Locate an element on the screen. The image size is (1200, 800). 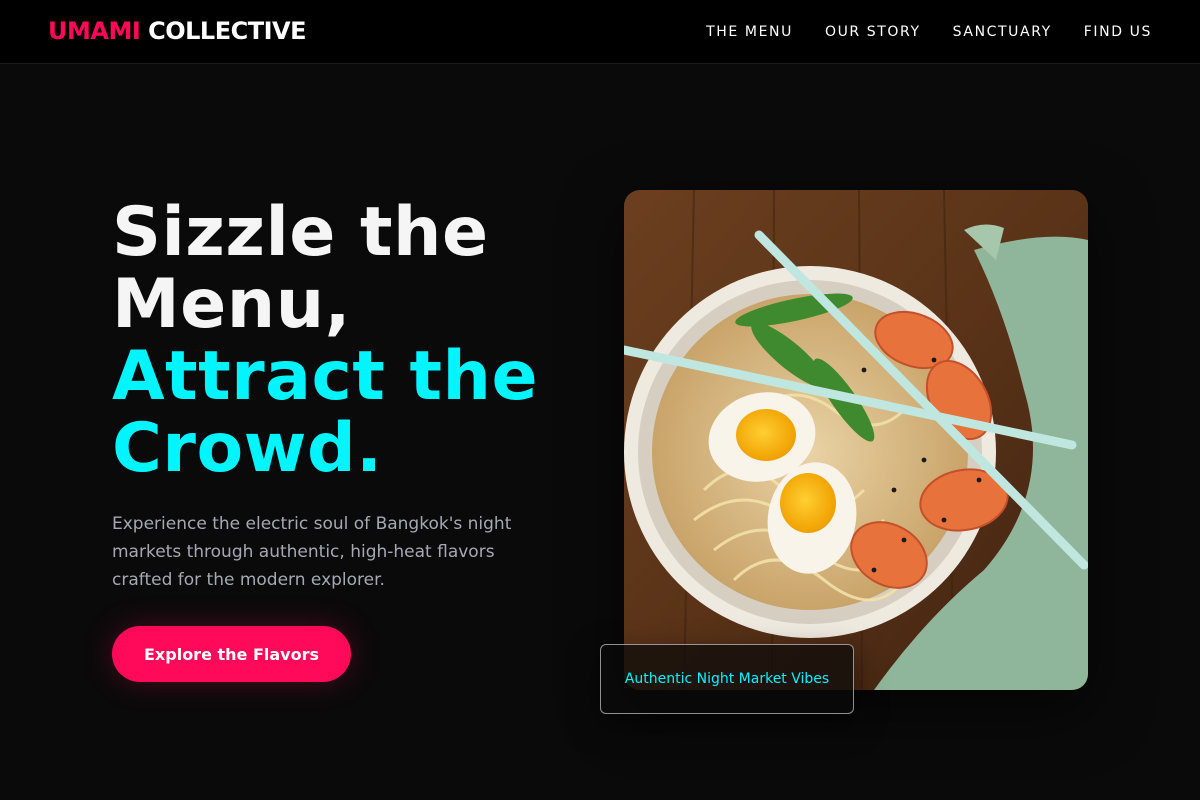
nav-link-menu: THE MENU is located at coordinates (749, 32).